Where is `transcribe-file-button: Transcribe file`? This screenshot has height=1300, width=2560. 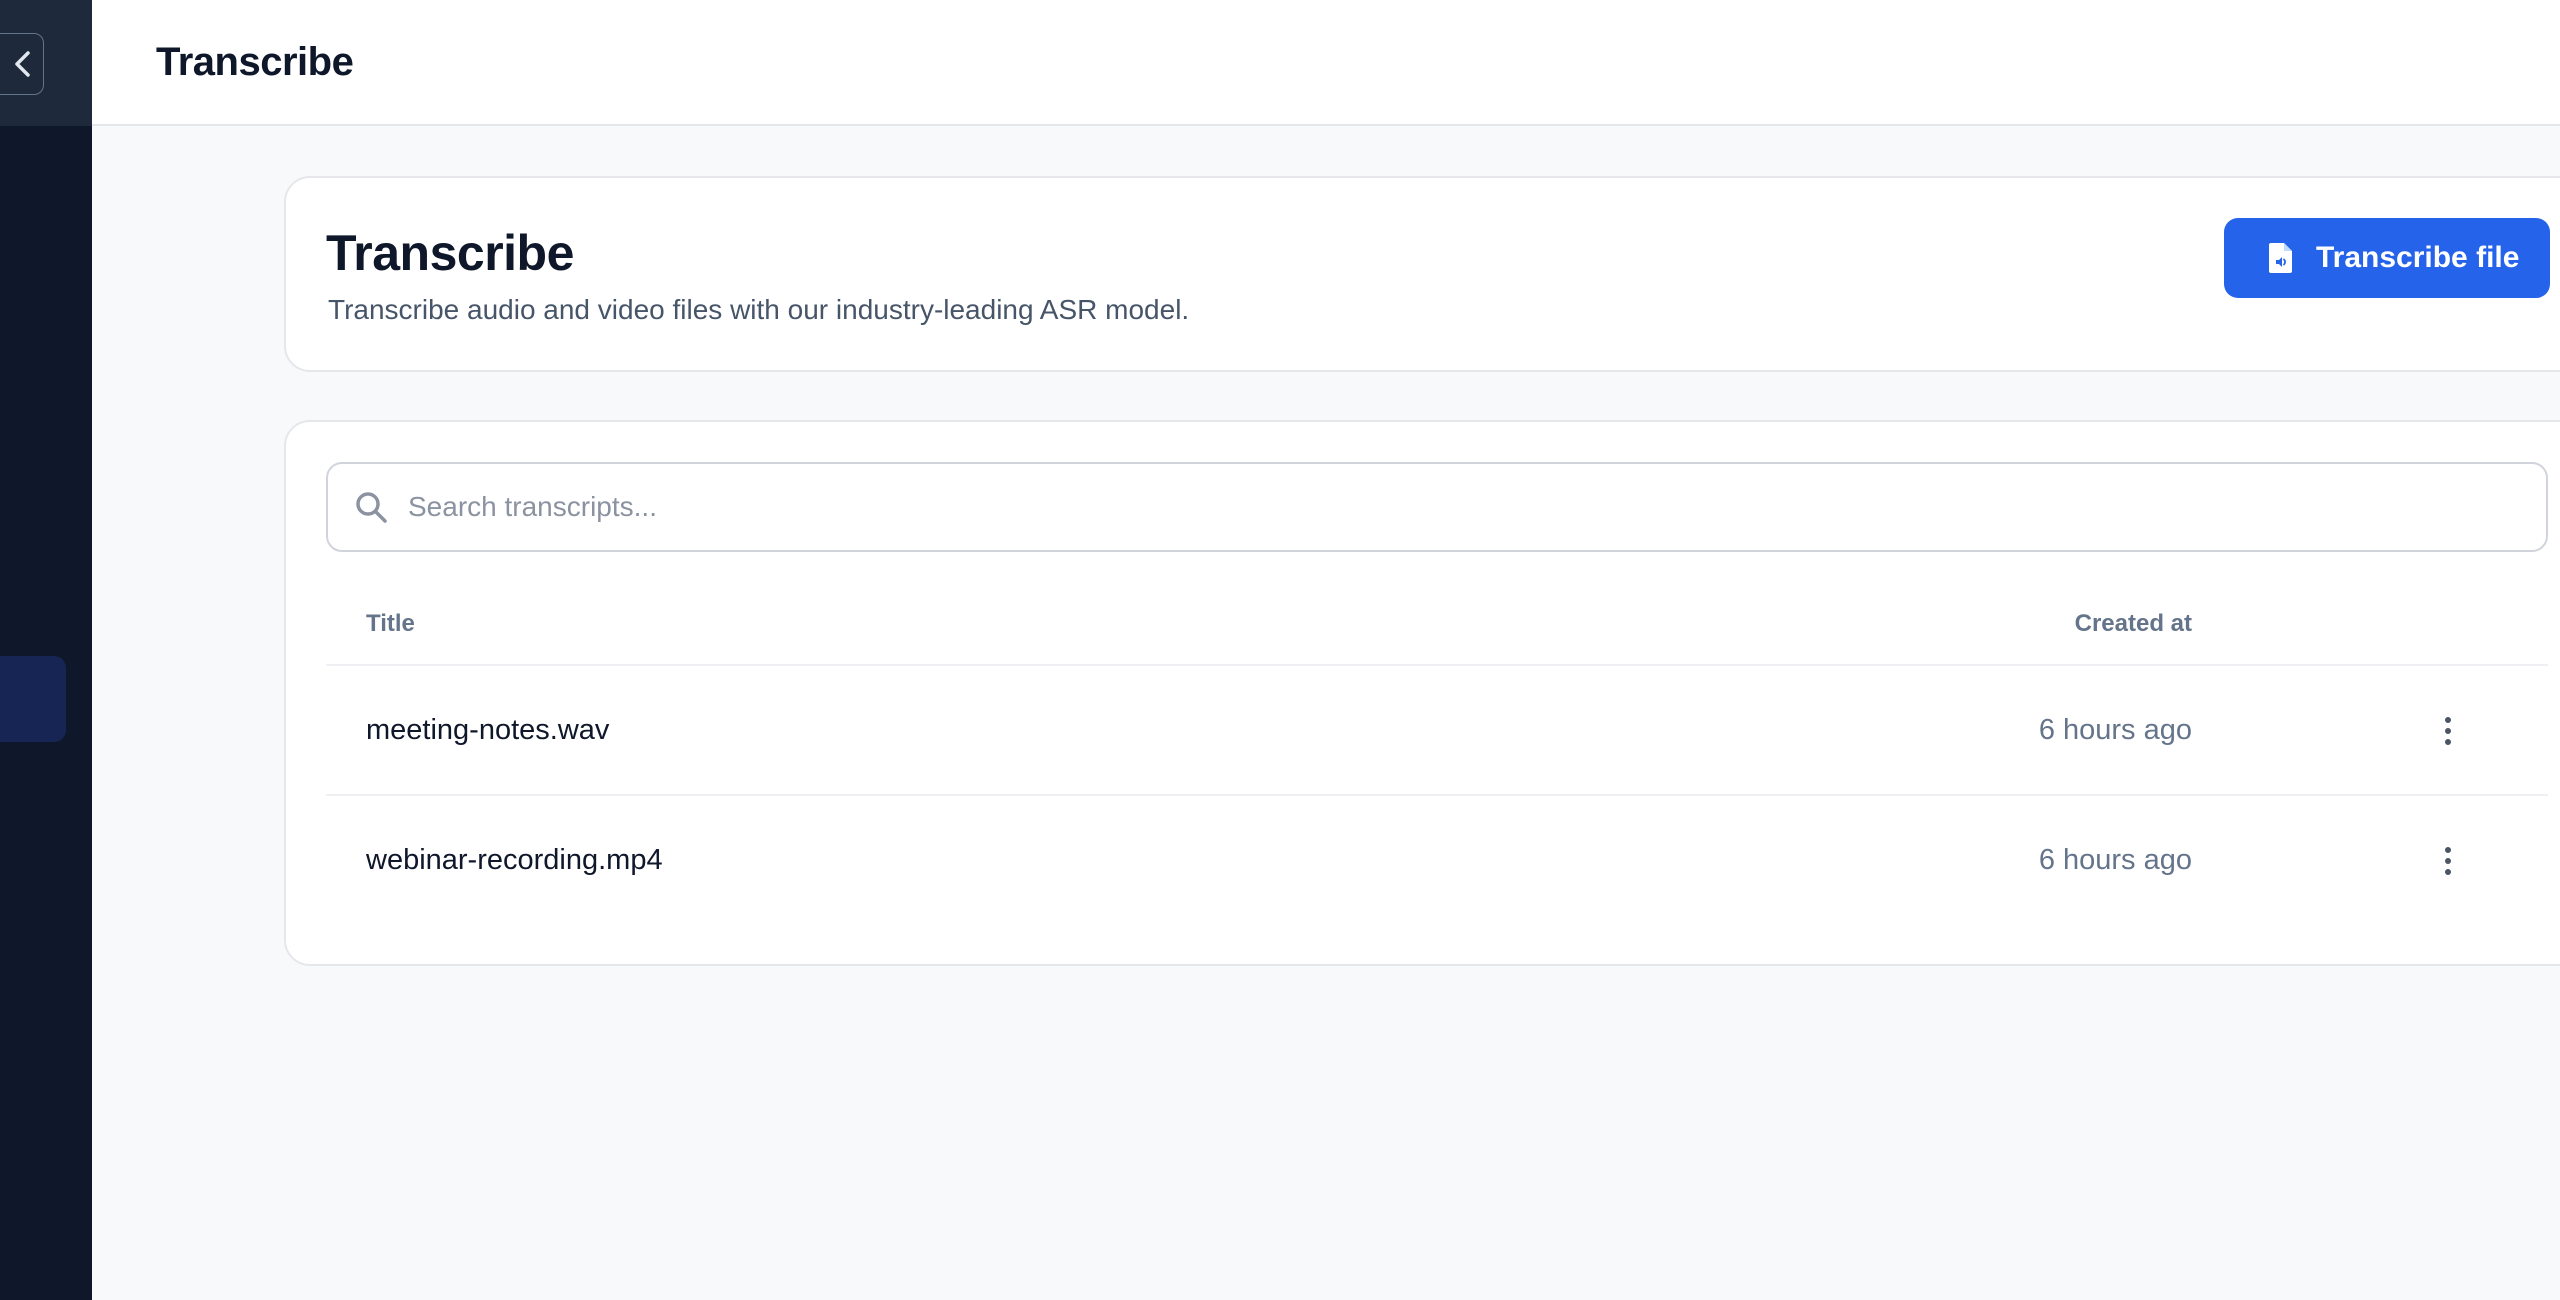
transcribe-file-button: Transcribe file is located at coordinates (2387, 258).